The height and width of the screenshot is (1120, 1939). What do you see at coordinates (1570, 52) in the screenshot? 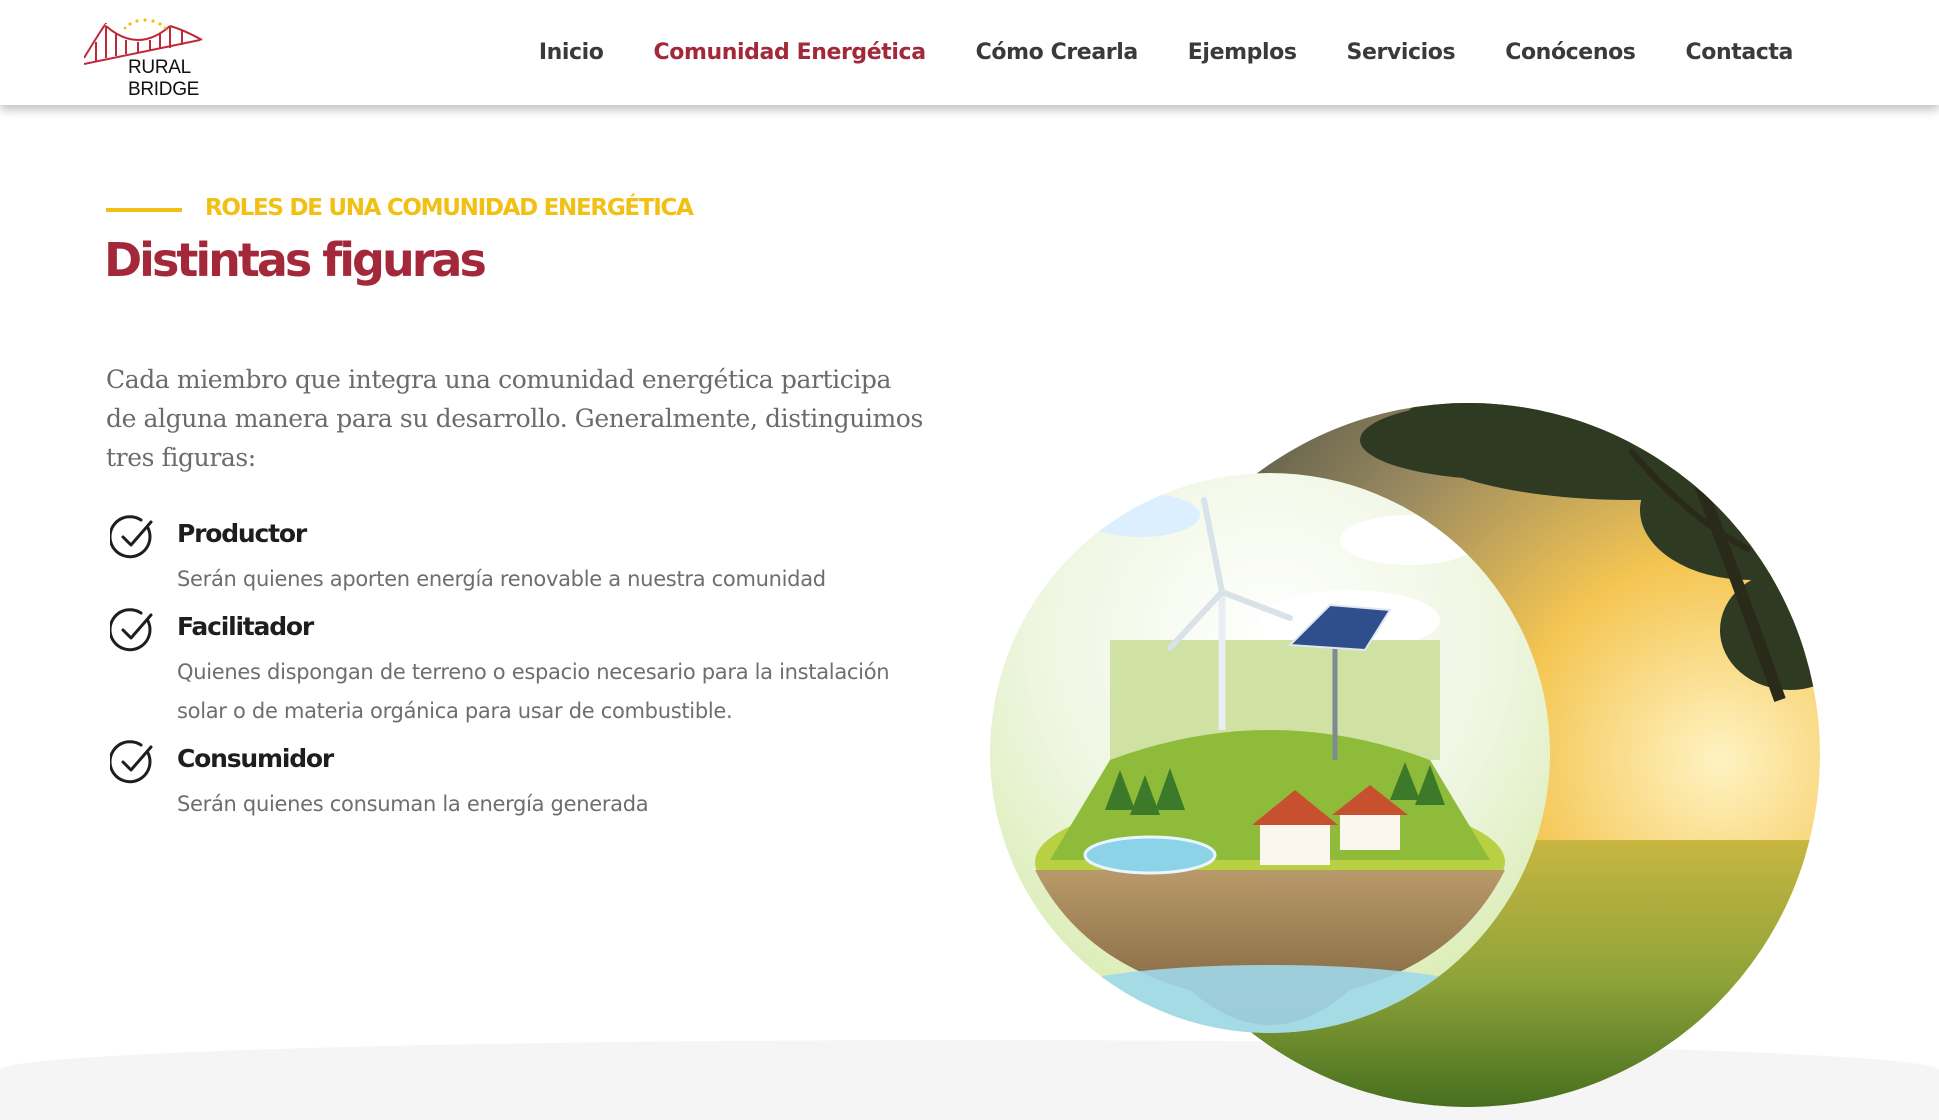
I see `nav-item-conocenos: Conócenos` at bounding box center [1570, 52].